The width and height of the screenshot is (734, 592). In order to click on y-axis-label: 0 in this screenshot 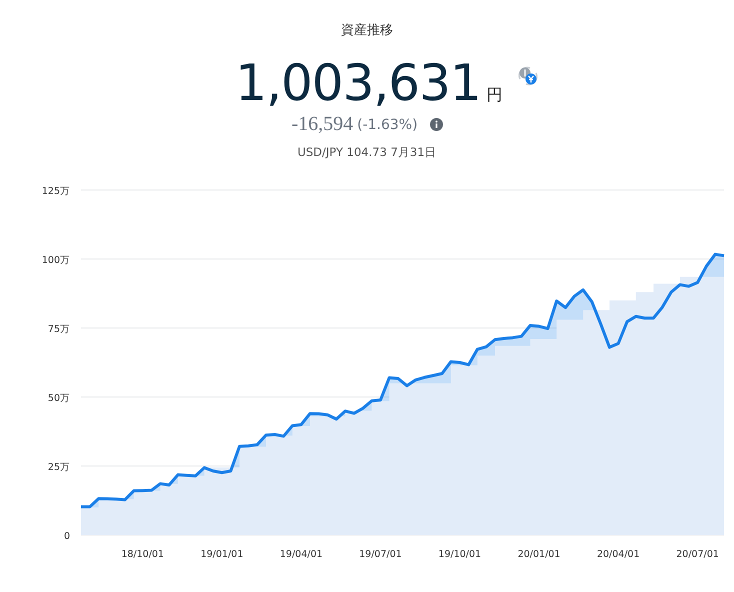, I will do `click(67, 536)`.